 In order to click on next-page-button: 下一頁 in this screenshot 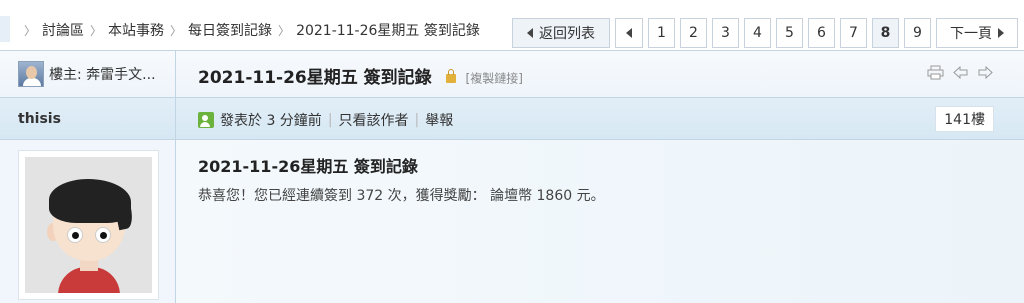, I will do `click(977, 33)`.